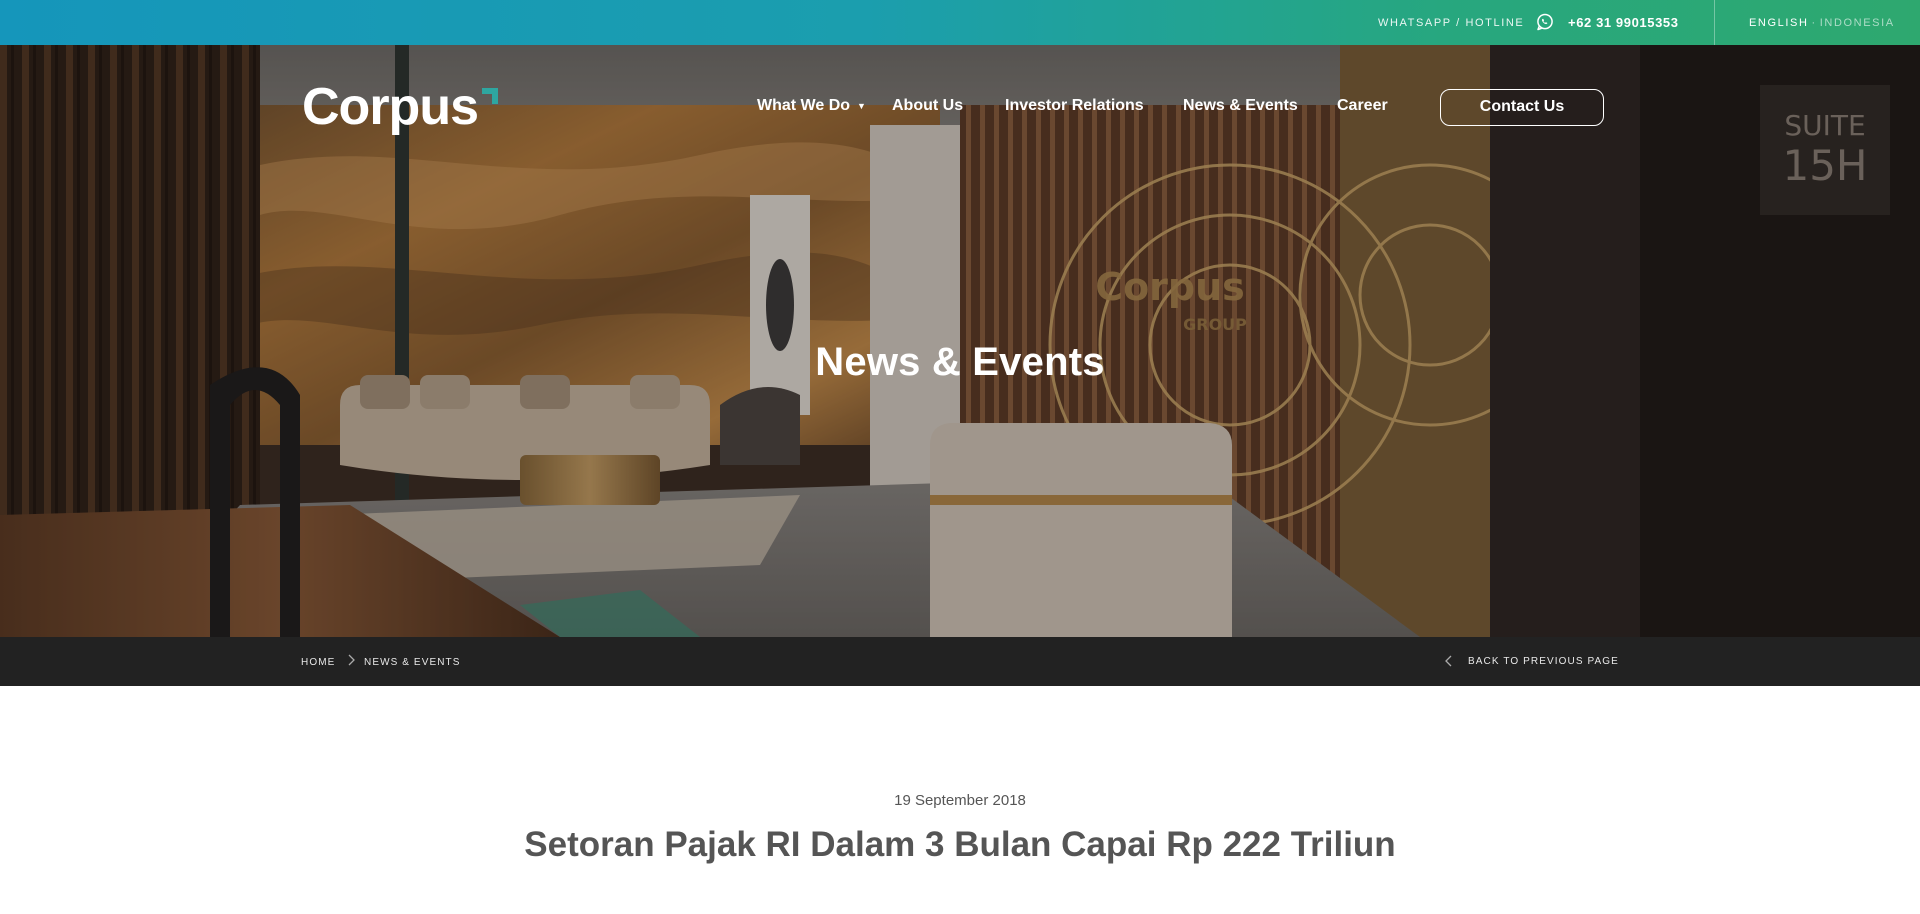 The image size is (1920, 914). What do you see at coordinates (1240, 106) in the screenshot?
I see `nav-news-events: News & Events` at bounding box center [1240, 106].